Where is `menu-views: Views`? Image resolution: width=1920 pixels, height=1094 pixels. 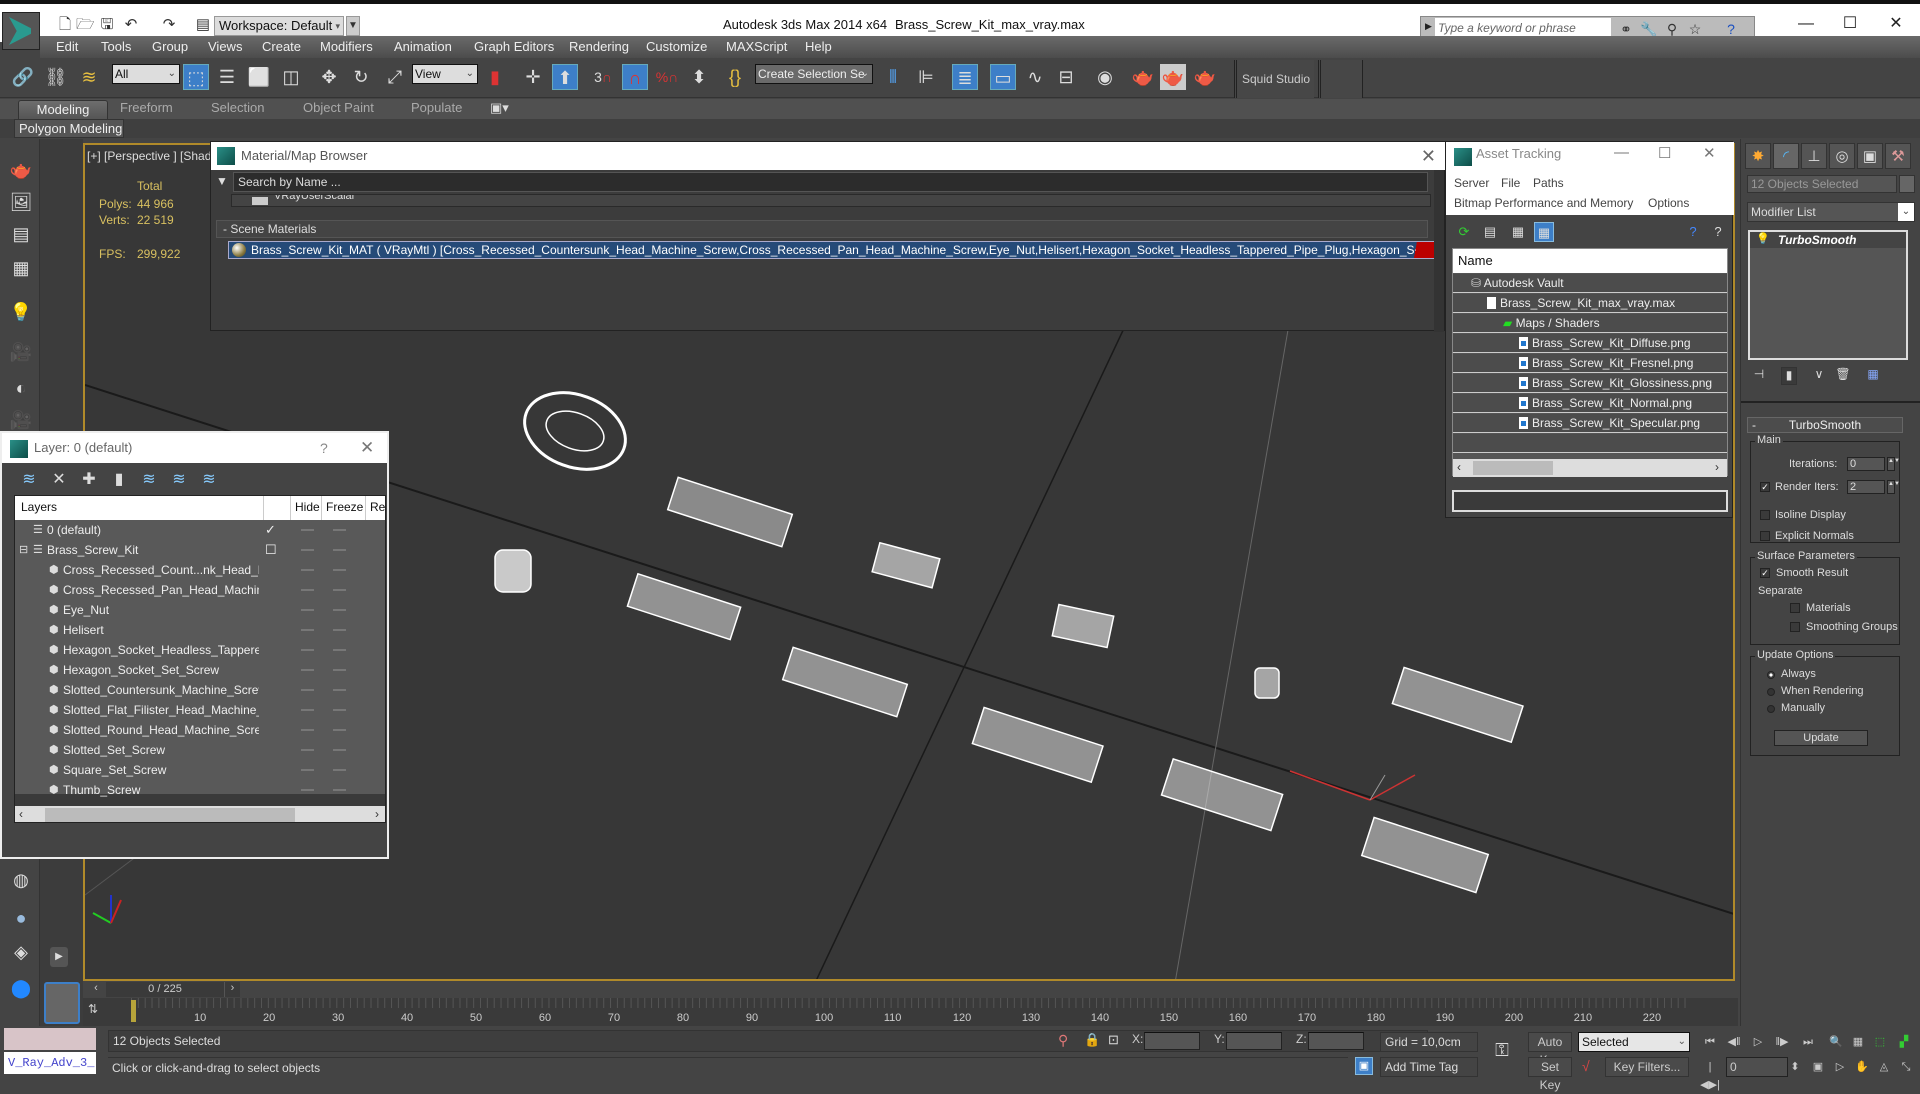
menu-views: Views is located at coordinates (225, 46).